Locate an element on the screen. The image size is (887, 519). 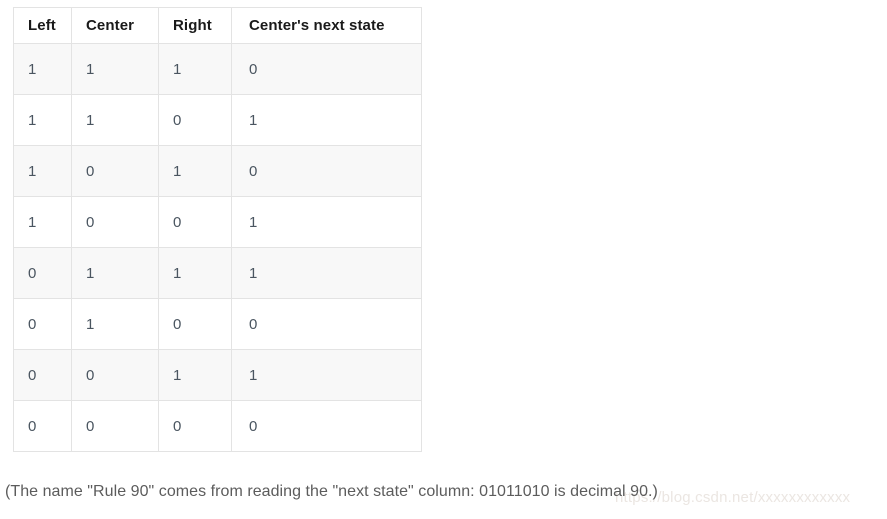
table-row: 0 1 1 1 is located at coordinates (217, 273).